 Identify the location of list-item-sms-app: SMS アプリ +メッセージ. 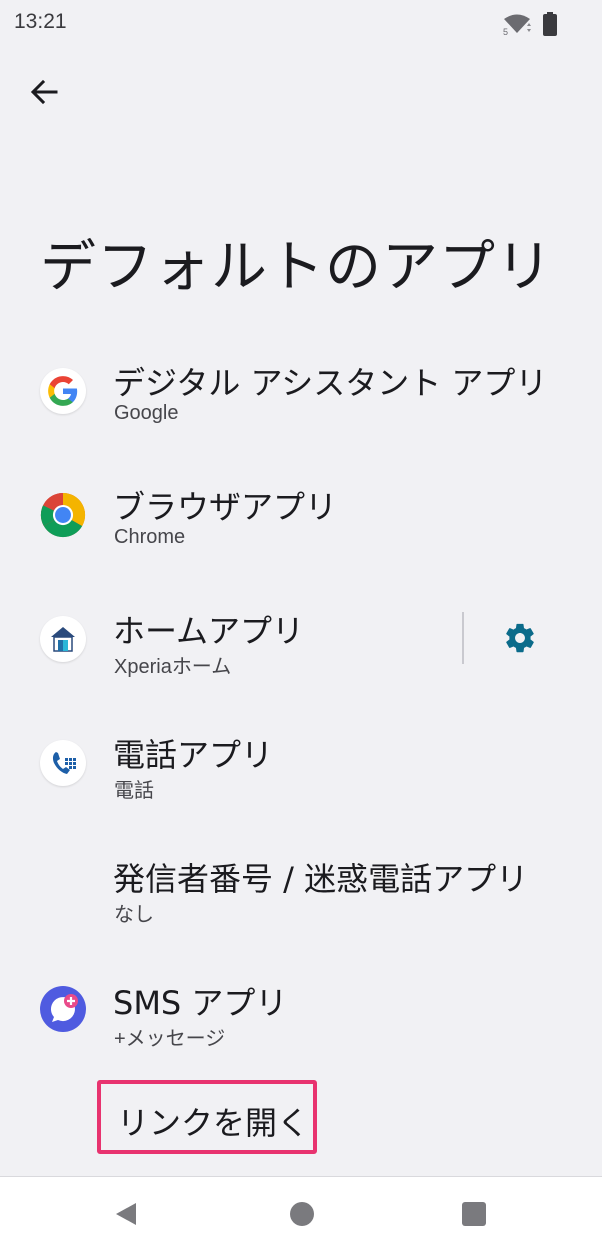
(301, 1011).